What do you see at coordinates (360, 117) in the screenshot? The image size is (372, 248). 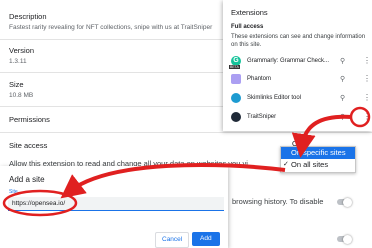 I see `highlight-circle-menu` at bounding box center [360, 117].